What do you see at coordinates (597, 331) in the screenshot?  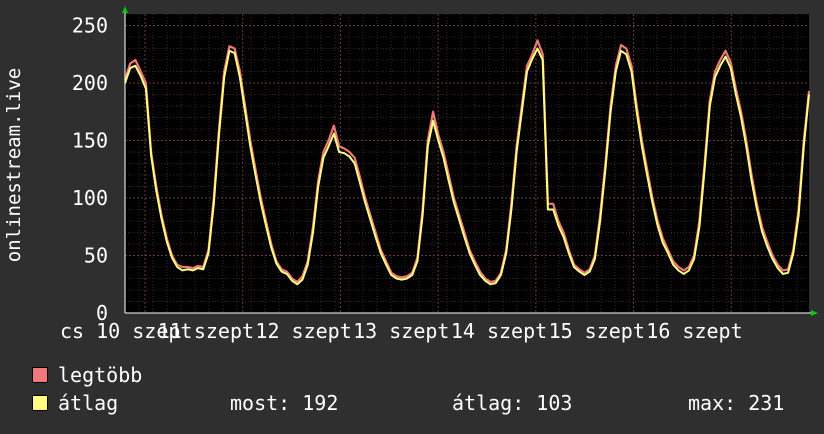 I see `x-tick-label: 15 szept` at bounding box center [597, 331].